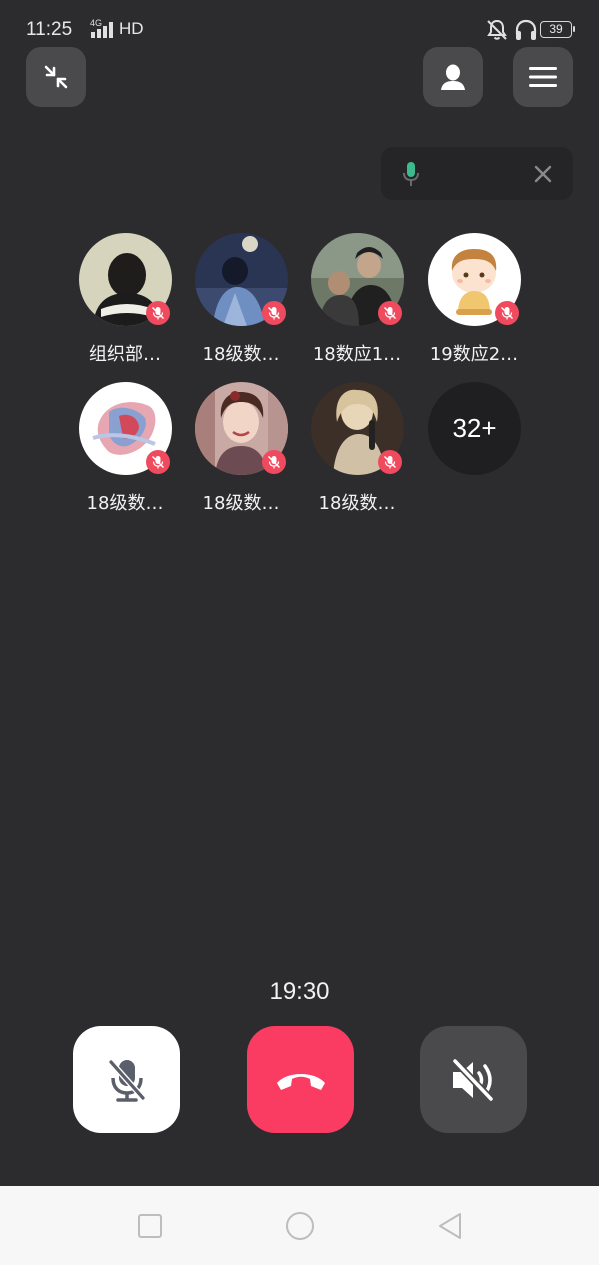  What do you see at coordinates (131, 28) in the screenshot?
I see `hd-label: HD` at bounding box center [131, 28].